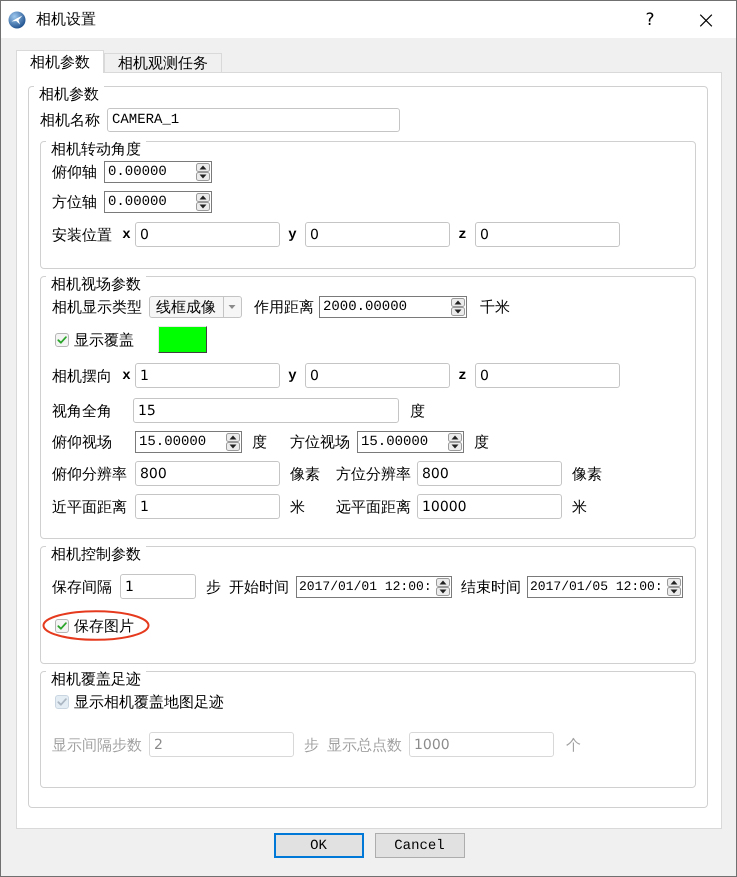  Describe the element at coordinates (70, 120) in the screenshot. I see `field-label: 相机名称` at that location.